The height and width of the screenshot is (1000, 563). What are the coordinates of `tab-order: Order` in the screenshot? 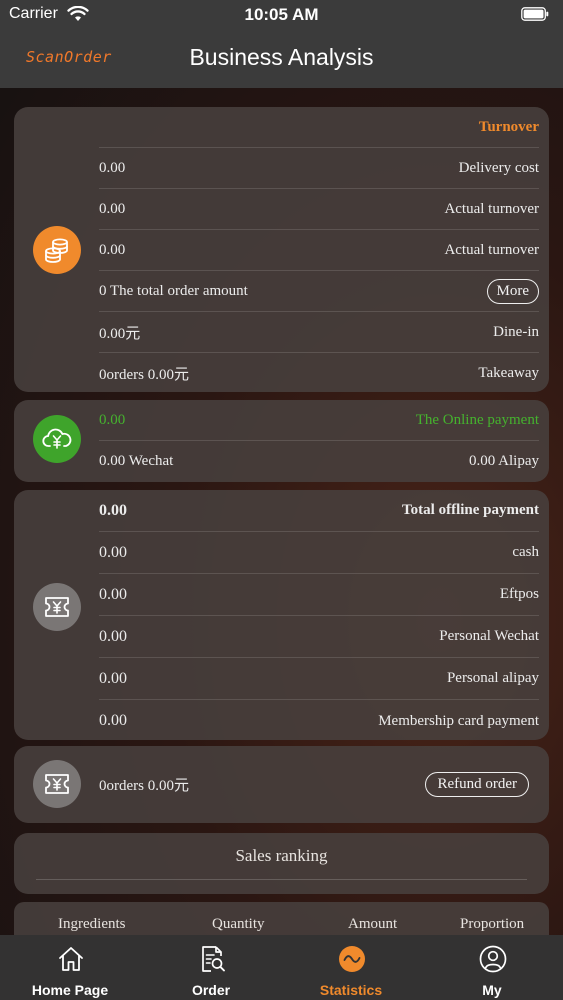 It's located at (211, 967).